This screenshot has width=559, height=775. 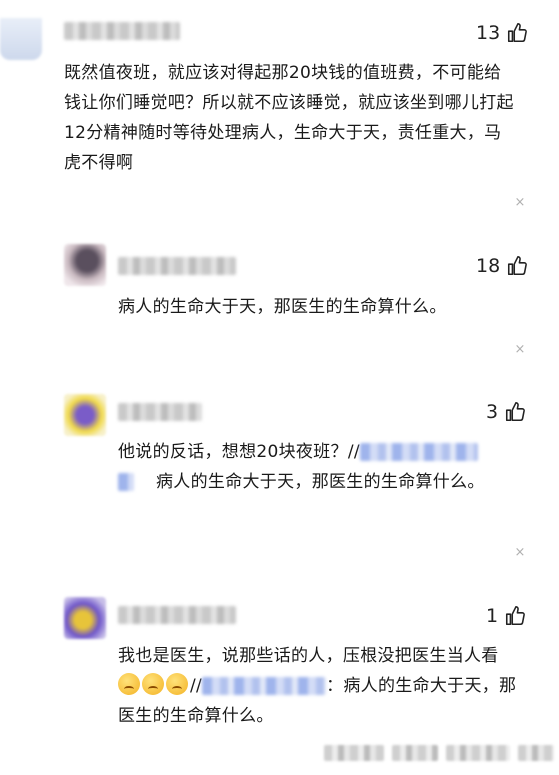 What do you see at coordinates (239, 452) in the screenshot?
I see `comment-text-main: 他说的反话，想想20块夜班？//` at bounding box center [239, 452].